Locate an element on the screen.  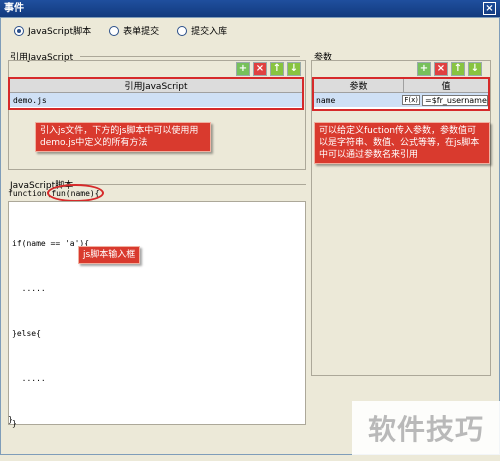
code-line: } is located at coordinates (14, 423).